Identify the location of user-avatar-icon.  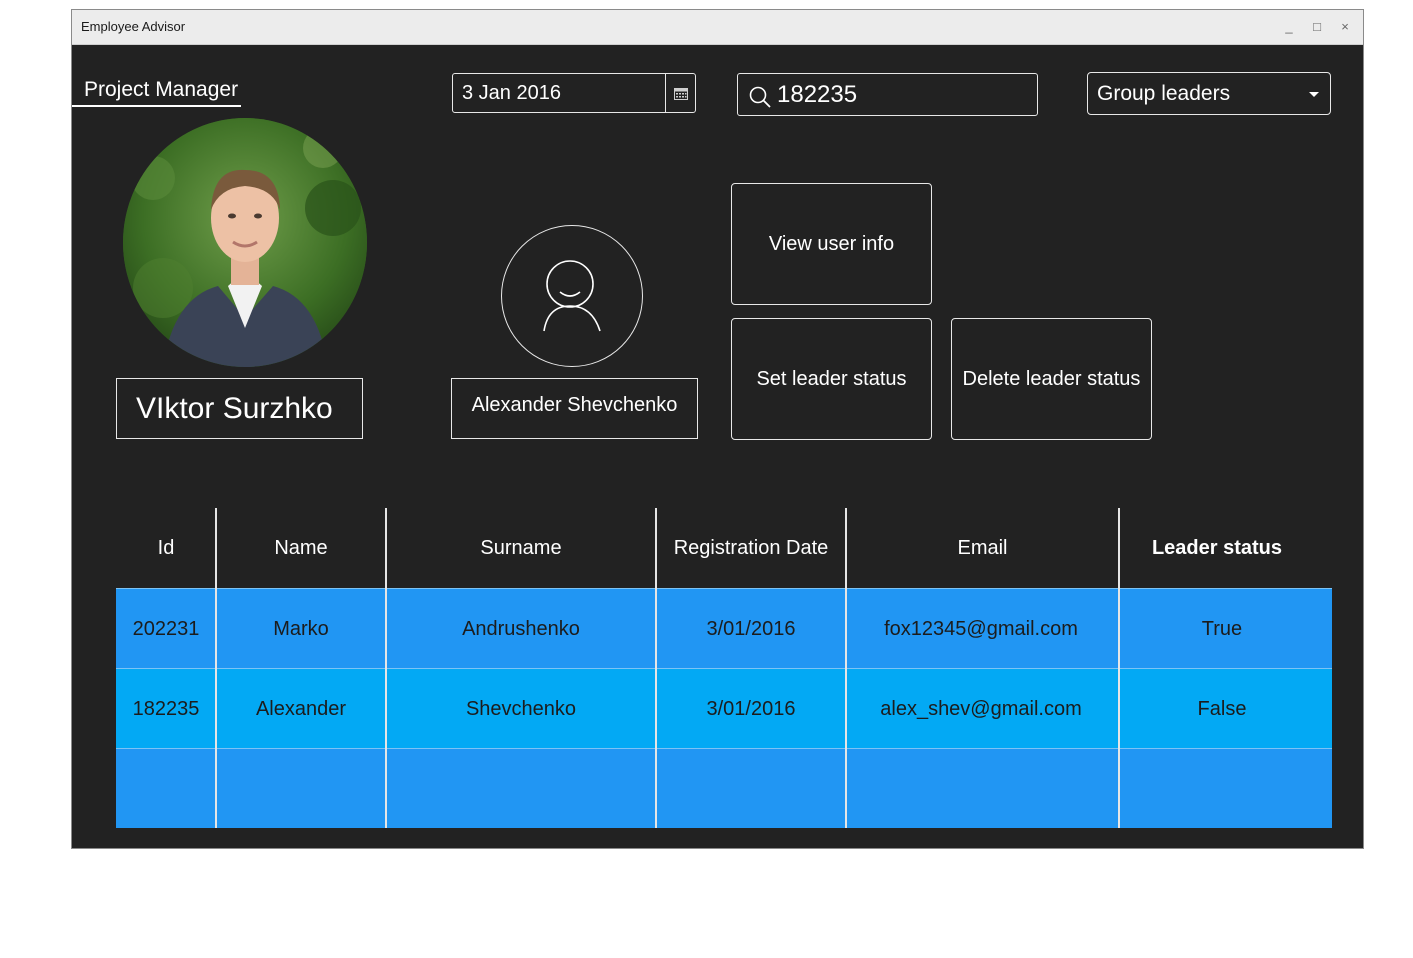
(572, 296).